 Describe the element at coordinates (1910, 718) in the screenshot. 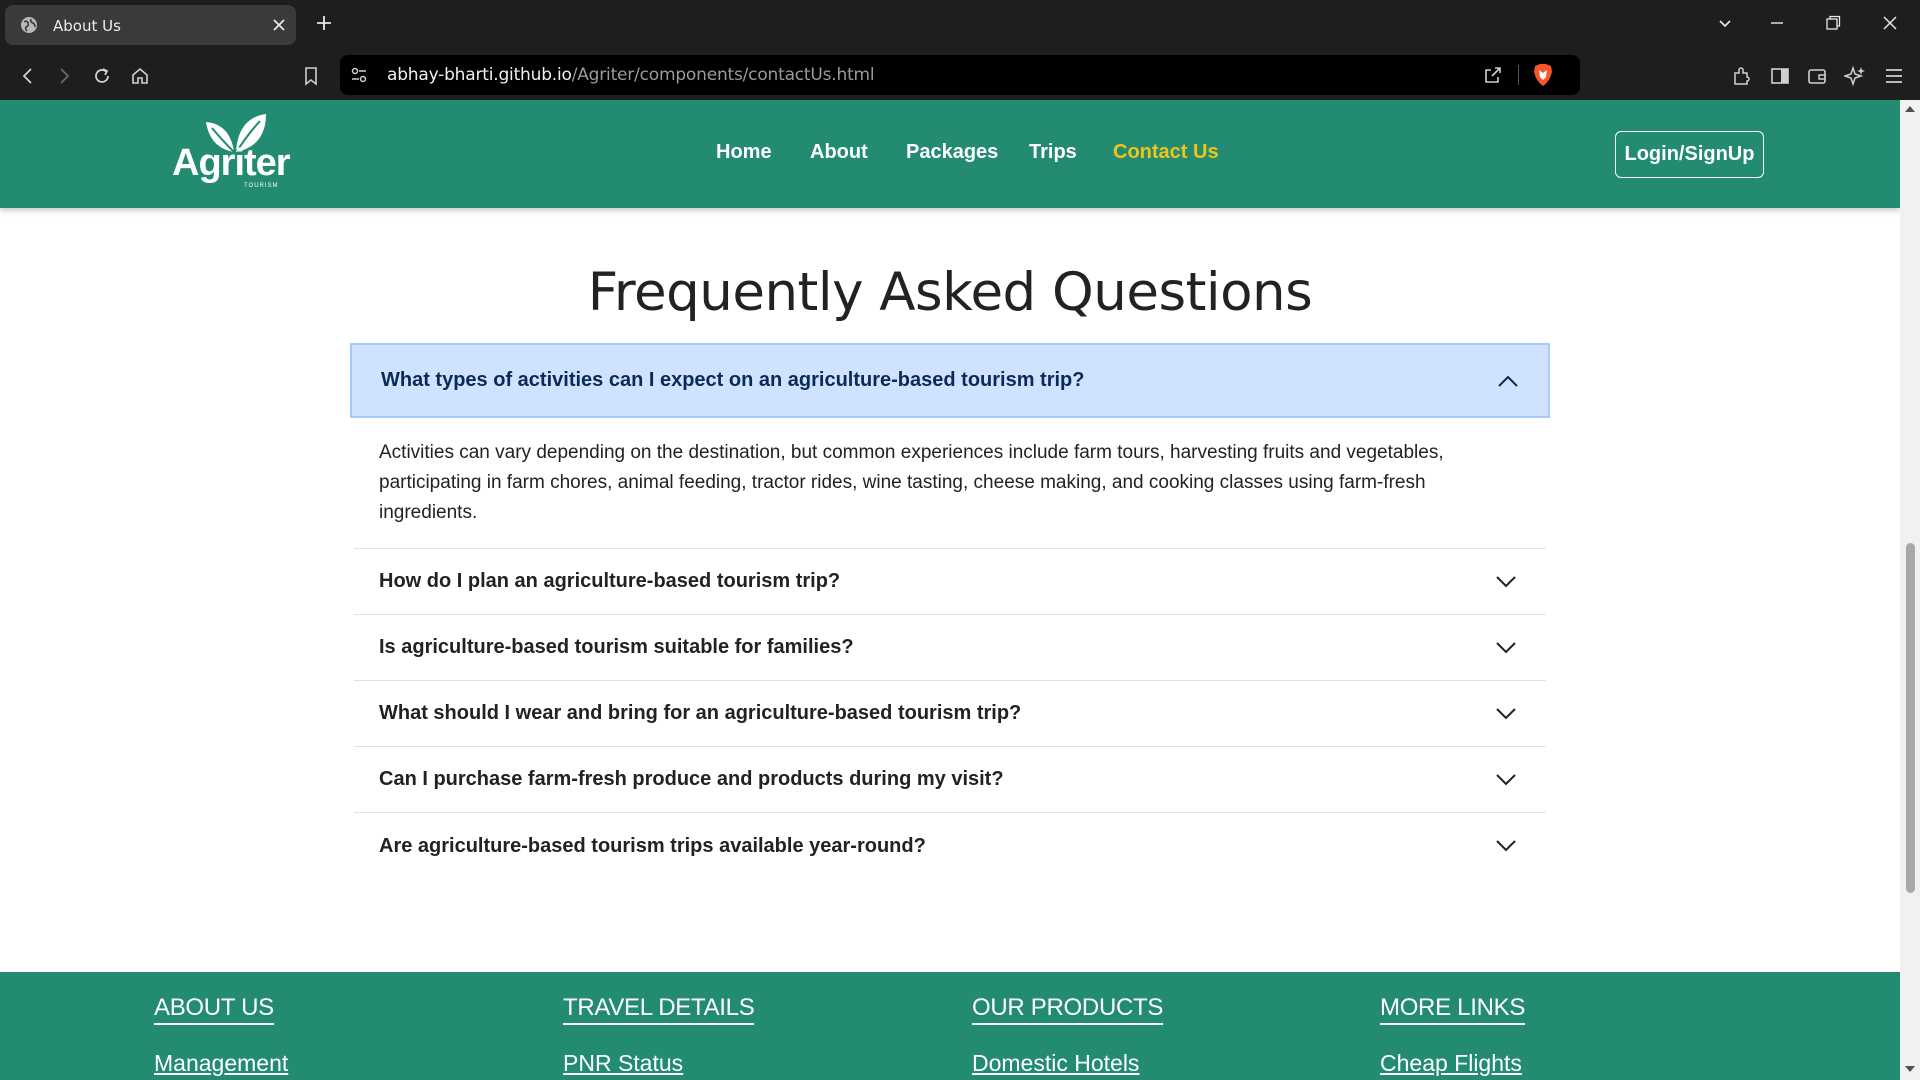

I see `scrollbar-thumb` at that location.